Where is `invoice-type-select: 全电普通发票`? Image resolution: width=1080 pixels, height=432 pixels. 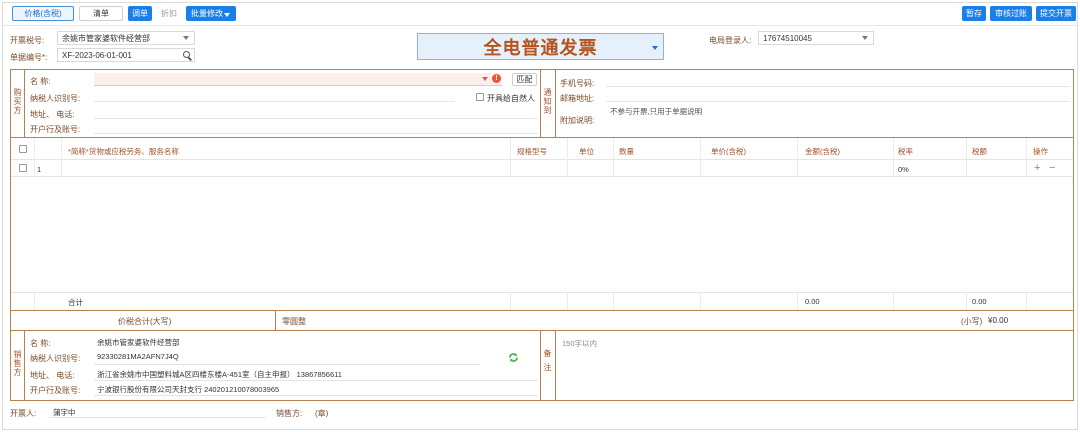 invoice-type-select: 全电普通发票 is located at coordinates (540, 46).